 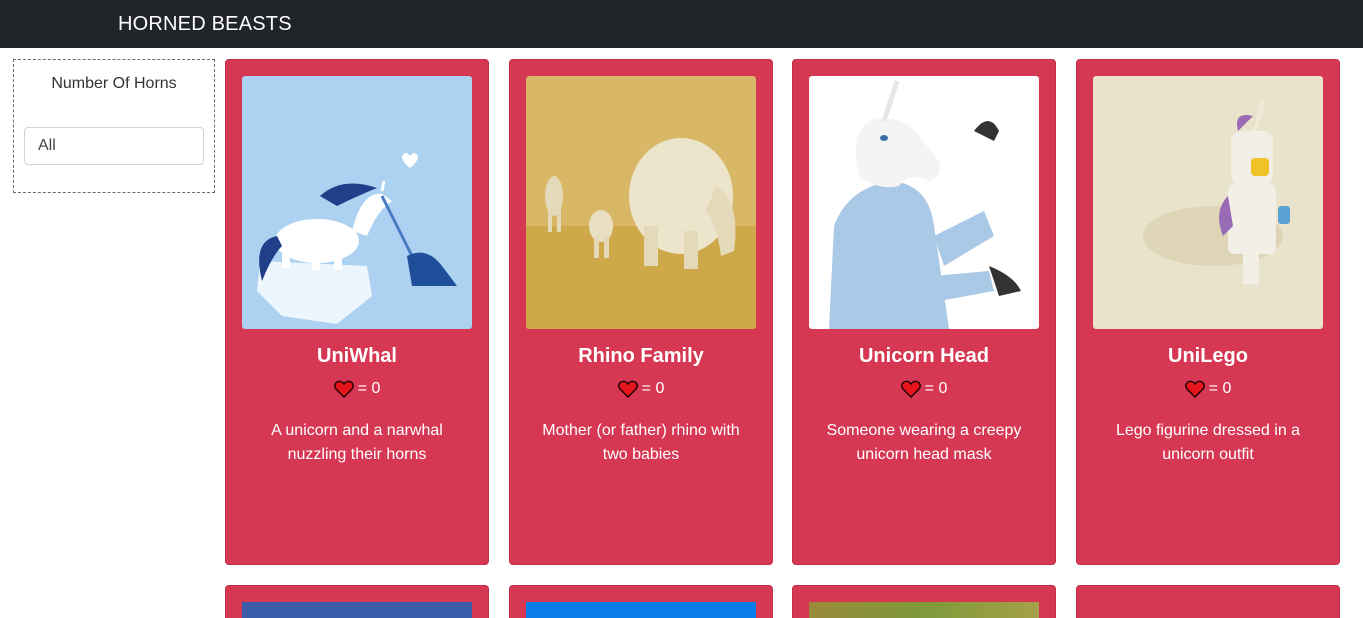 I want to click on filter-title: Number Of Horns, so click(x=114, y=83).